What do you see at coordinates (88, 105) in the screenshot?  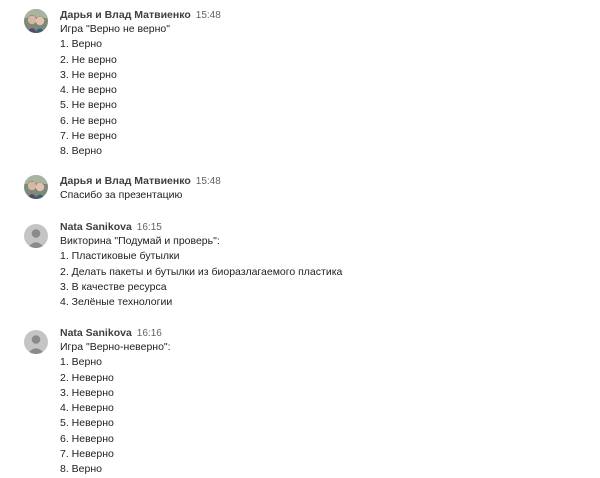 I see `message-line: 5. Не верно` at bounding box center [88, 105].